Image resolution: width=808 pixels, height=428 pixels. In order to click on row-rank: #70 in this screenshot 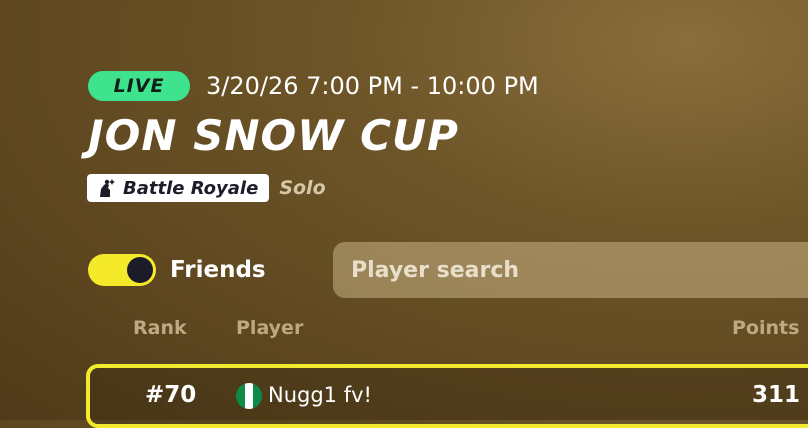, I will do `click(171, 395)`.